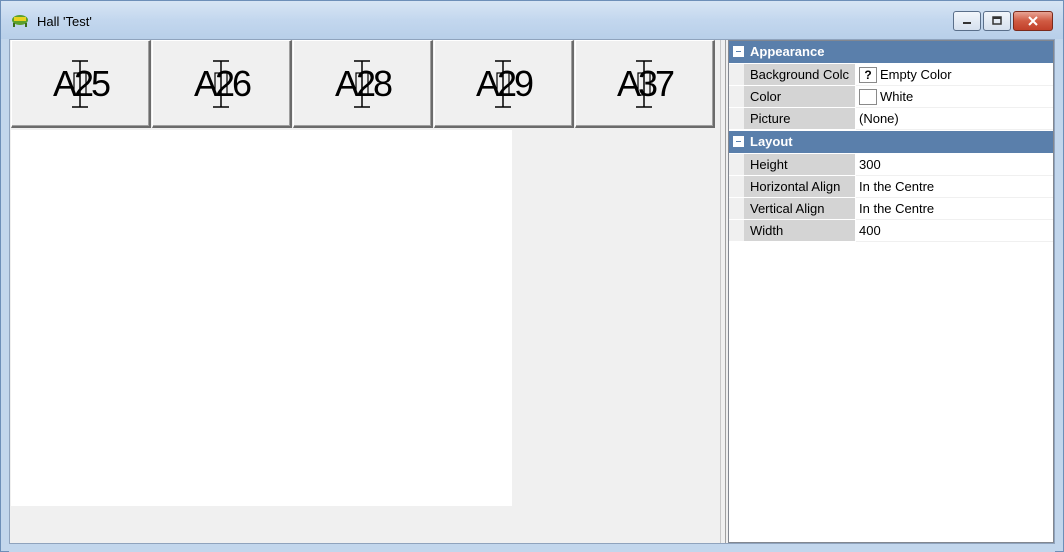 Image resolution: width=1064 pixels, height=552 pixels. What do you see at coordinates (532, 548) in the screenshot?
I see `window-bottom-border` at bounding box center [532, 548].